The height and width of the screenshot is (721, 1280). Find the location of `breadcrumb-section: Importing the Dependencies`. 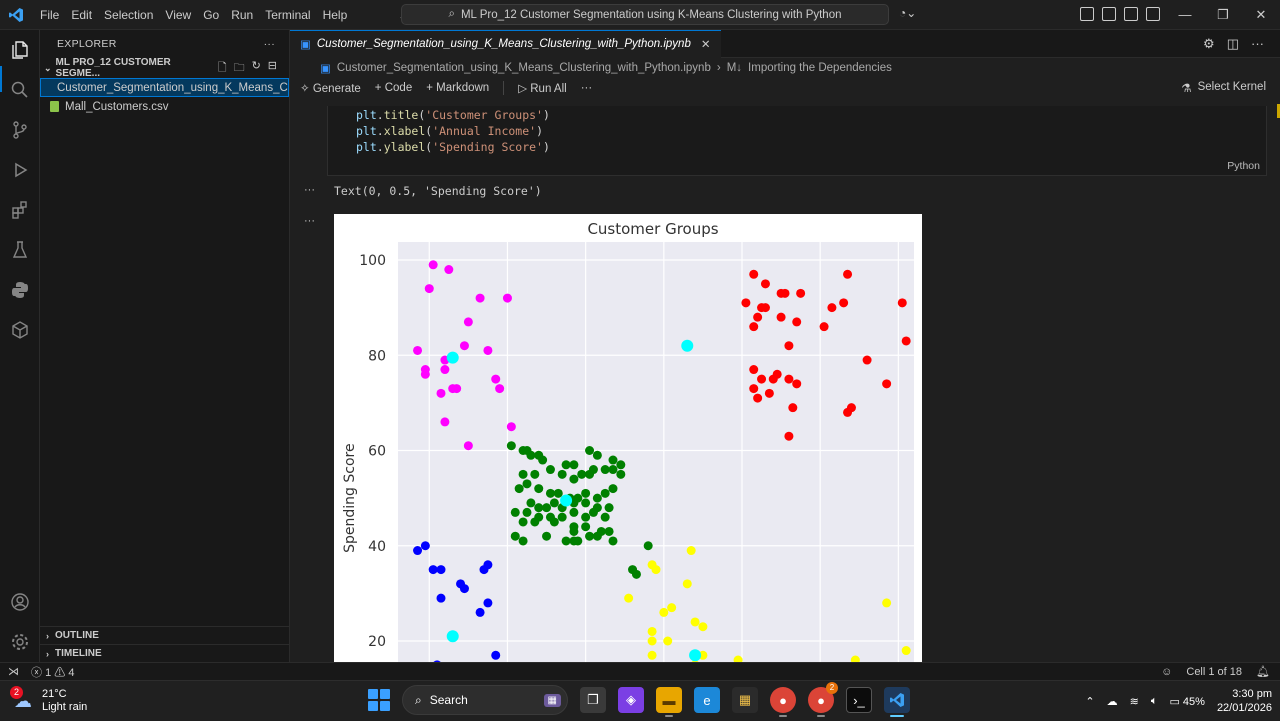

breadcrumb-section: Importing the Dependencies is located at coordinates (820, 68).